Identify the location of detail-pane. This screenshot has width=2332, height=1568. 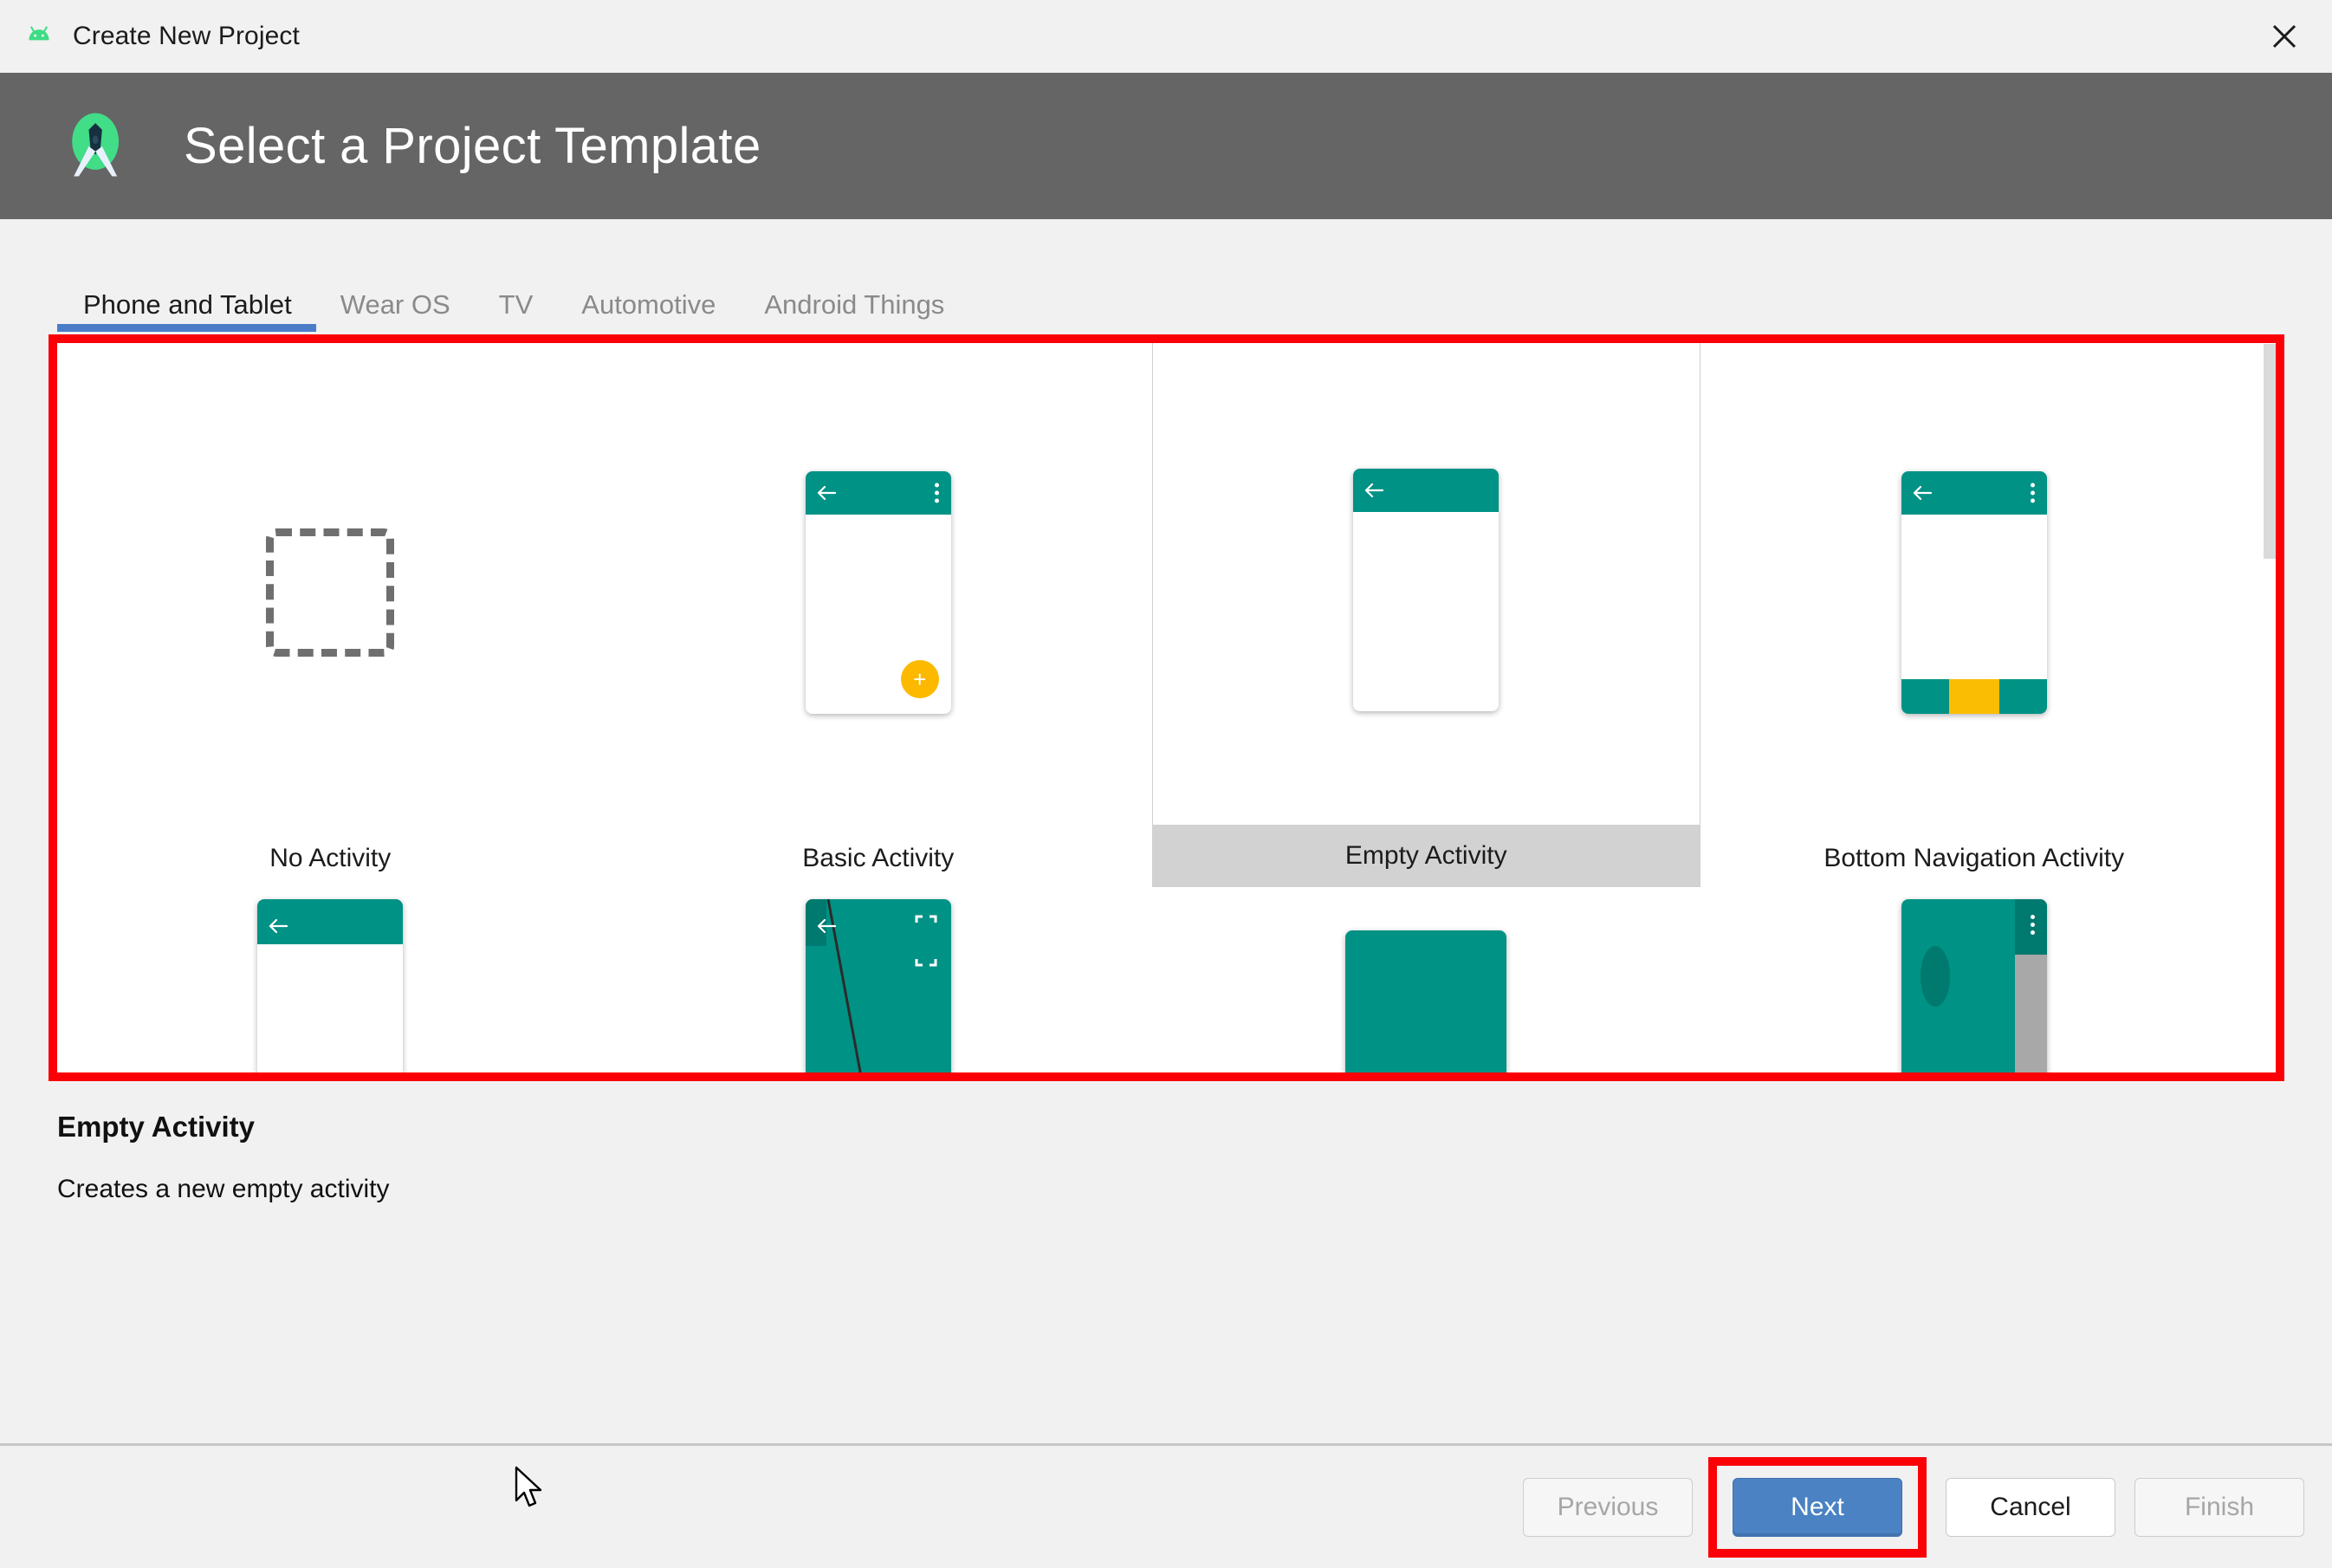
(2030, 1014).